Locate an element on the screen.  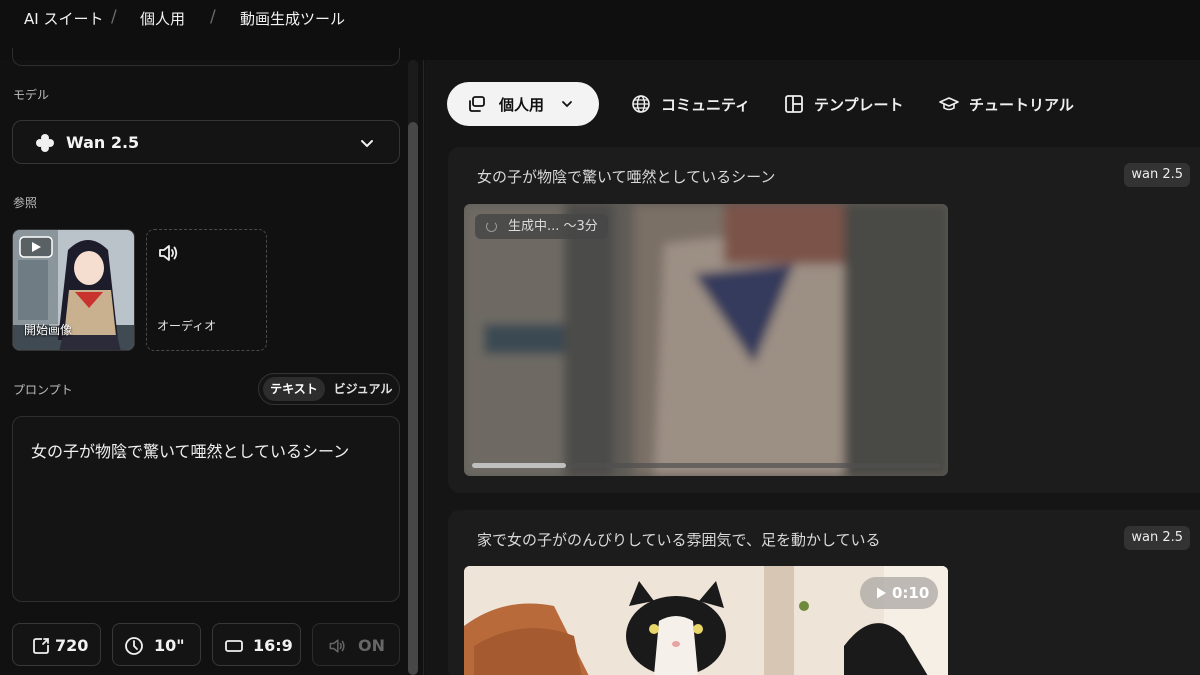
model-select-value: Wan 2.5 is located at coordinates (103, 142).